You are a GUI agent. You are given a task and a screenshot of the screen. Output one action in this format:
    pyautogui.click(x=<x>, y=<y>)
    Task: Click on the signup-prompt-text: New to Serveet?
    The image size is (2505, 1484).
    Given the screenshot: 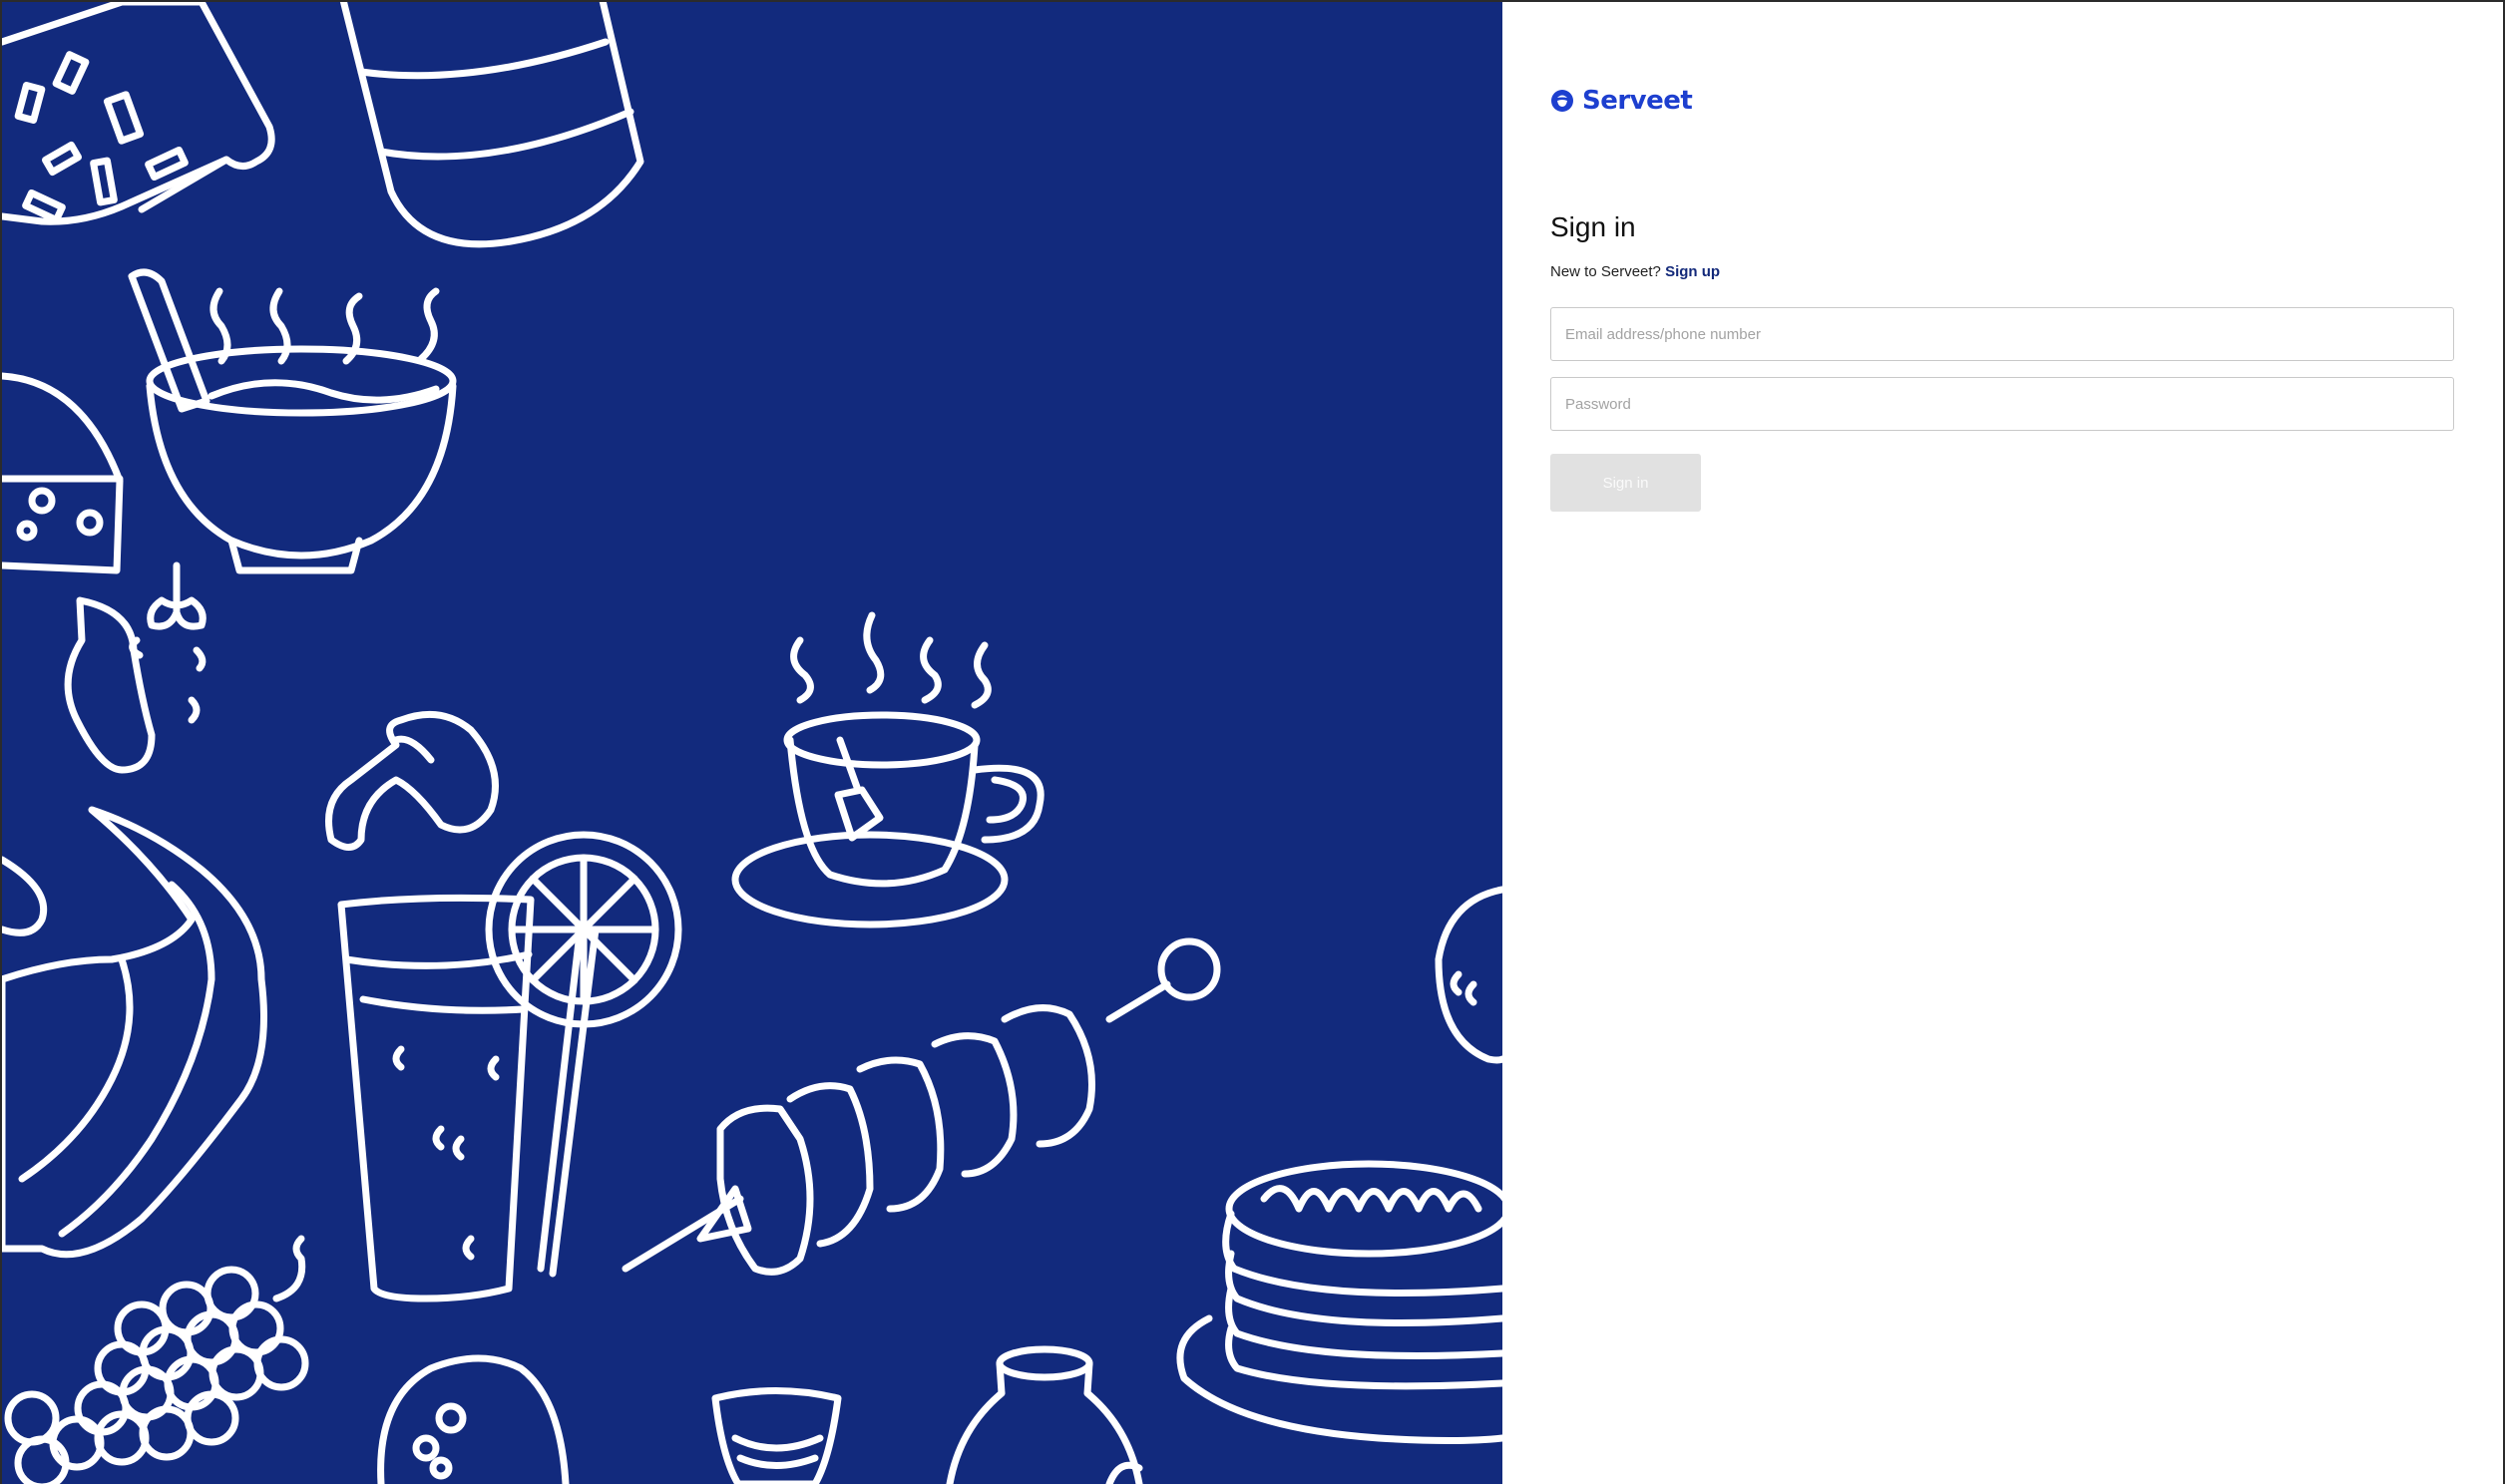 What is the action you would take?
    pyautogui.click(x=1606, y=271)
    